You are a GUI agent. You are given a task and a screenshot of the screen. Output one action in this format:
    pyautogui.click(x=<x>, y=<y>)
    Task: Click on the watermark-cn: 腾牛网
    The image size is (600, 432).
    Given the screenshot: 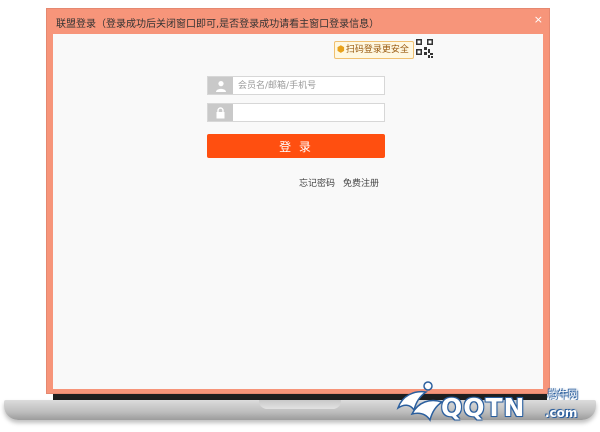 What is the action you would take?
    pyautogui.click(x=563, y=395)
    